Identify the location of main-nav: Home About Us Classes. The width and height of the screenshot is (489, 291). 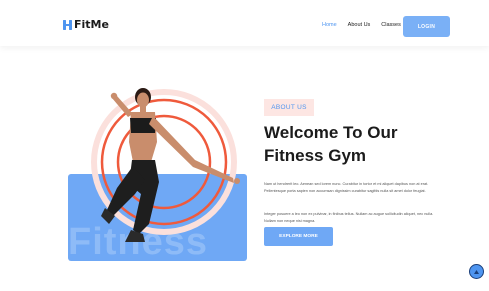
(361, 25).